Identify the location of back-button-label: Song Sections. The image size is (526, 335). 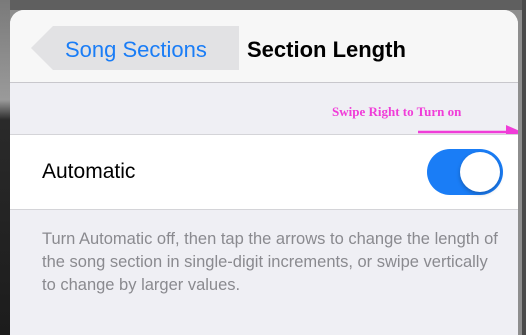
(136, 49).